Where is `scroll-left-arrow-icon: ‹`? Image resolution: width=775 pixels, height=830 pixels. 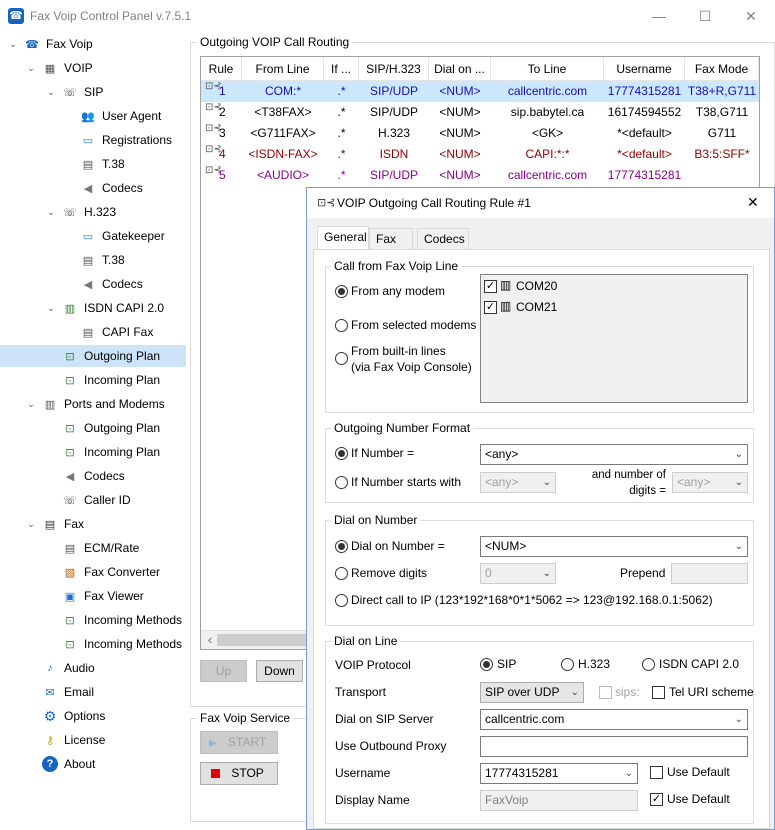
scroll-left-arrow-icon: ‹ is located at coordinates (210, 640).